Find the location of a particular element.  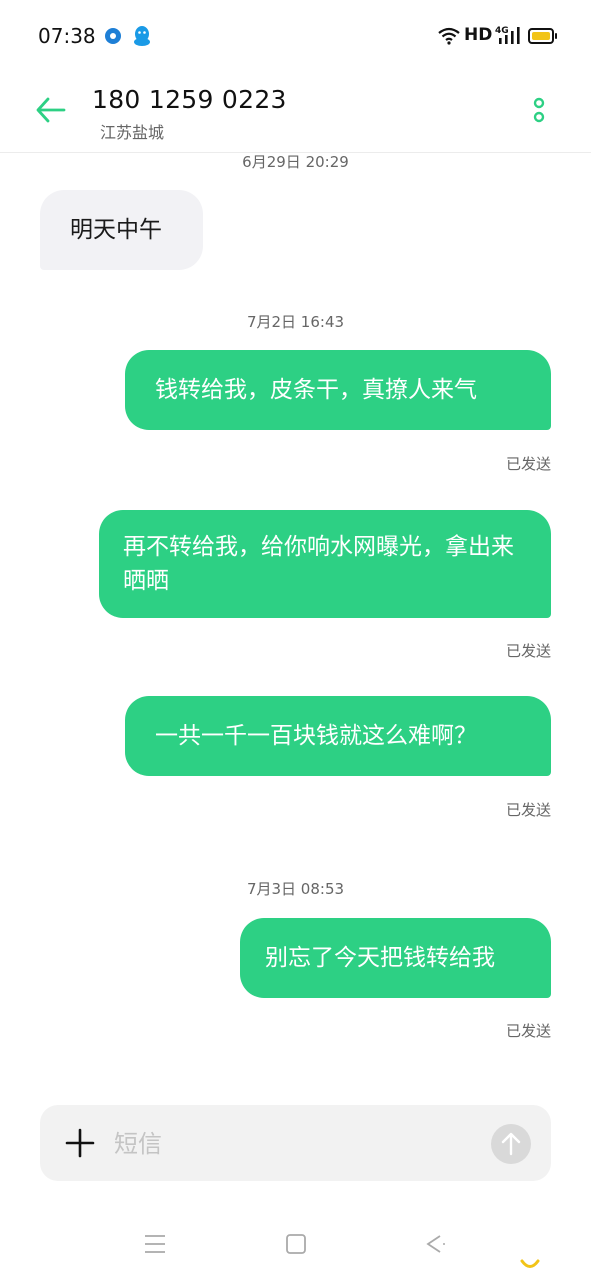

assistant-indicator-icon is located at coordinates (530, 1266).